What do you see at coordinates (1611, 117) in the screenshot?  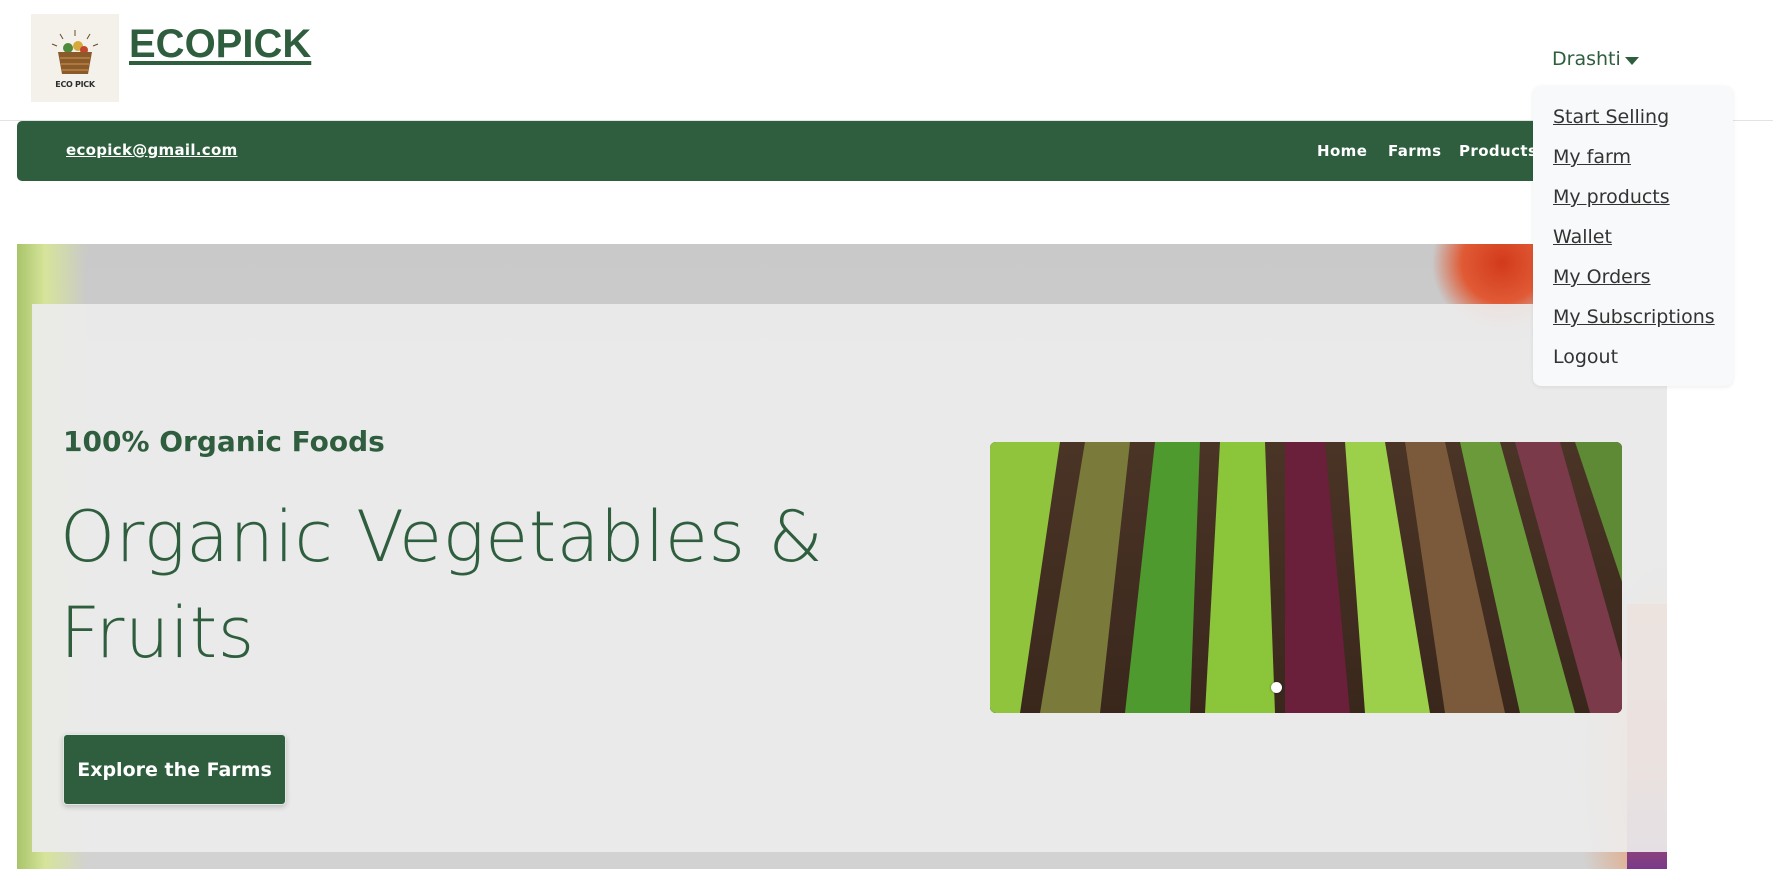 I see `menu-item-start-selling: Start Selling` at bounding box center [1611, 117].